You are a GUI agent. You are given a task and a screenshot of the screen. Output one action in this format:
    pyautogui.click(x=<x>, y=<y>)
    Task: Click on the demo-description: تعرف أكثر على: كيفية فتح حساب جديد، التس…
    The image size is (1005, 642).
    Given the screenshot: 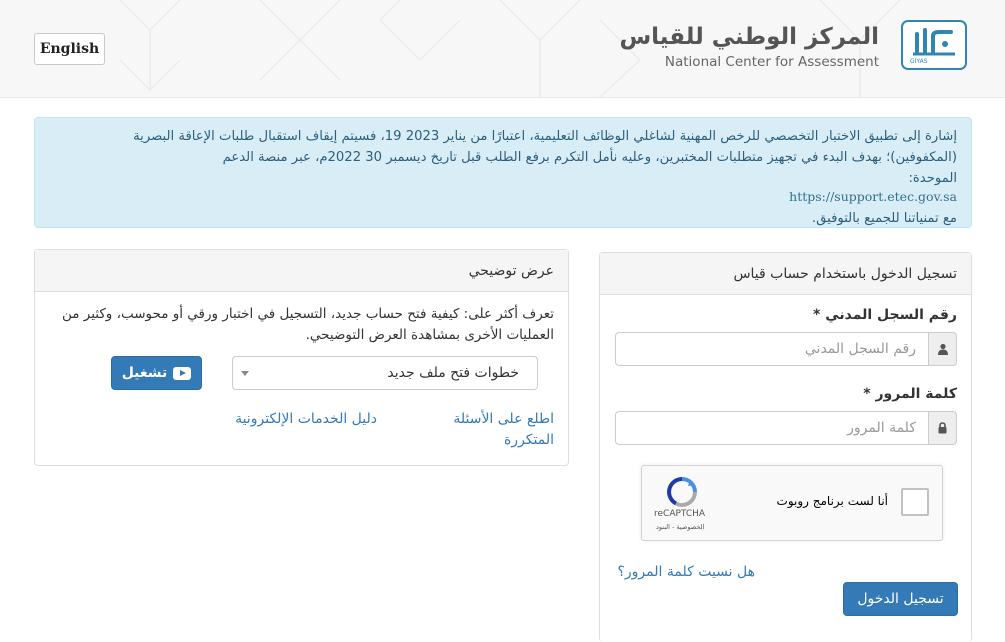 What is the action you would take?
    pyautogui.click(x=307, y=324)
    